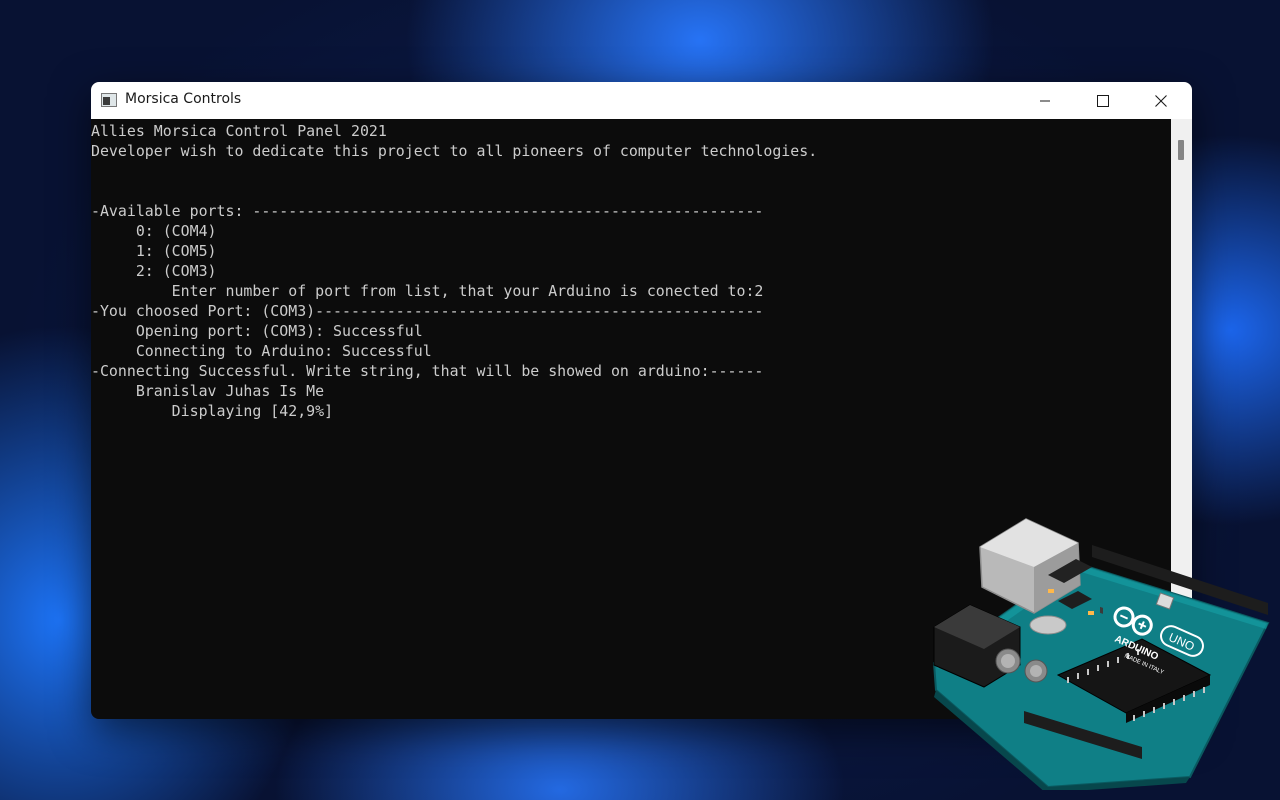 Image resolution: width=1280 pixels, height=800 pixels. What do you see at coordinates (154, 231) in the screenshot?
I see `console-line: 0: (COM4)` at bounding box center [154, 231].